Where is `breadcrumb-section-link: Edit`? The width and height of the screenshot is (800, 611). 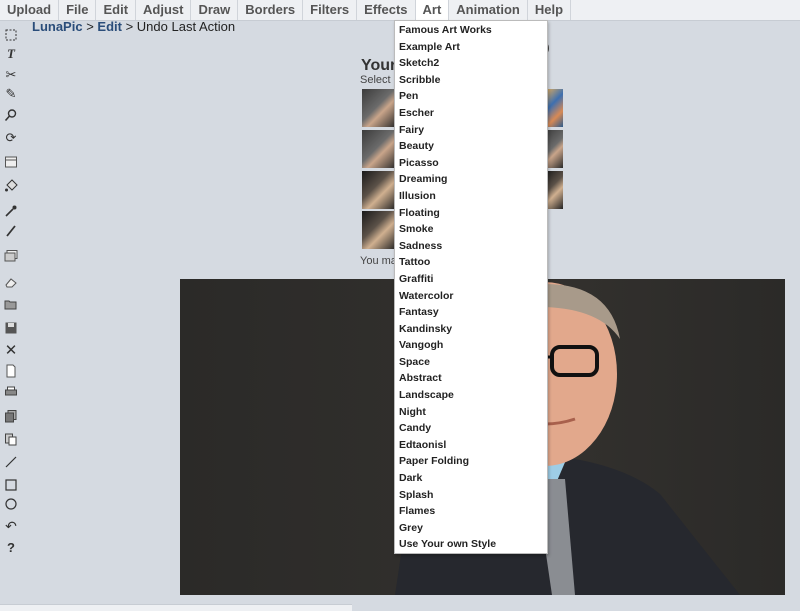 breadcrumb-section-link: Edit is located at coordinates (109, 26).